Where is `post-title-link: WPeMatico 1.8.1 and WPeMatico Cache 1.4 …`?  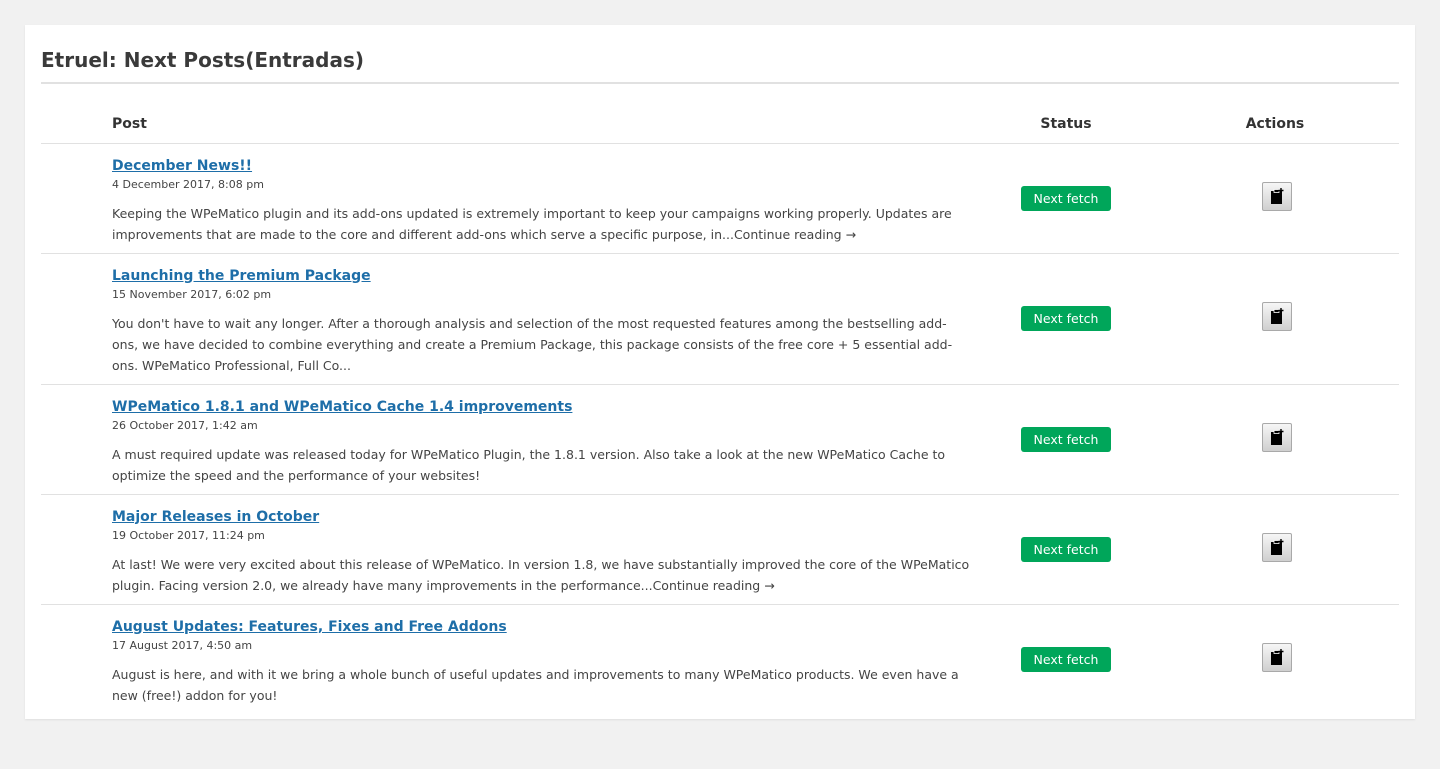
post-title-link: WPeMatico 1.8.1 and WPeMatico Cache 1.4 … is located at coordinates (342, 407).